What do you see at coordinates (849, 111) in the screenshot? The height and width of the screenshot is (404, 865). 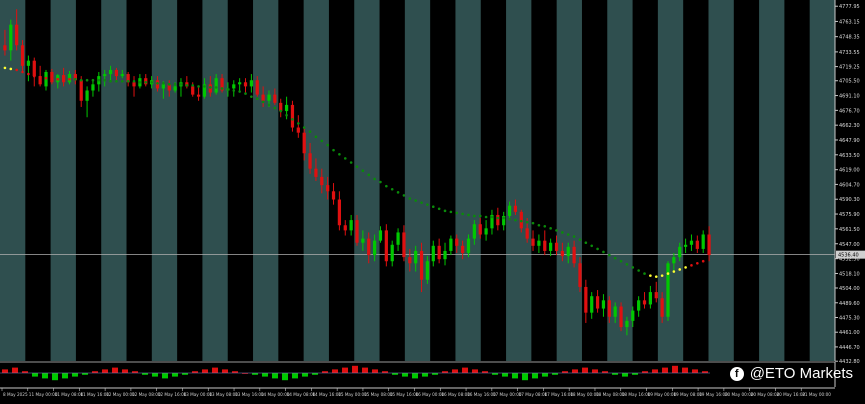 I see `price-tick-label: 4676.70` at bounding box center [849, 111].